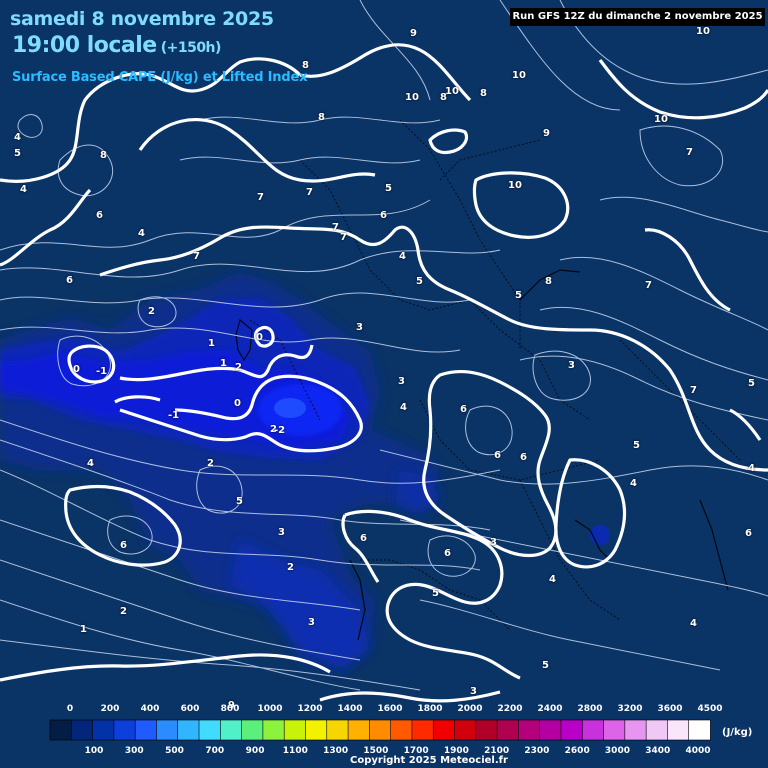 Image resolution: width=768 pixels, height=768 pixels. What do you see at coordinates (190, 709) in the screenshot?
I see `legend-top-label: 600` at bounding box center [190, 709].